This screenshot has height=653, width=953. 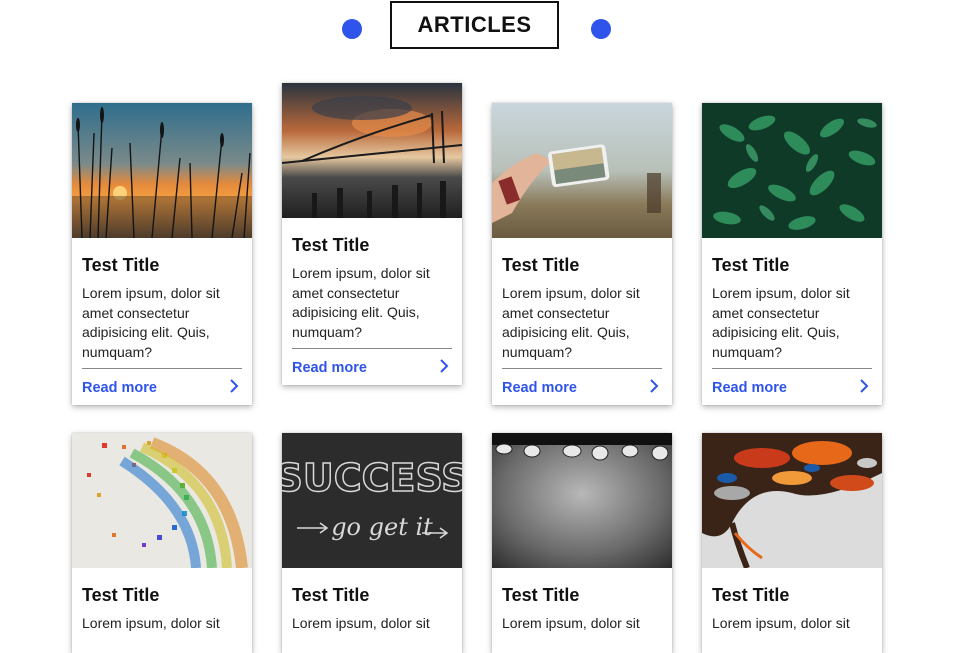 What do you see at coordinates (352, 29) in the screenshot?
I see `decorative-dot-left` at bounding box center [352, 29].